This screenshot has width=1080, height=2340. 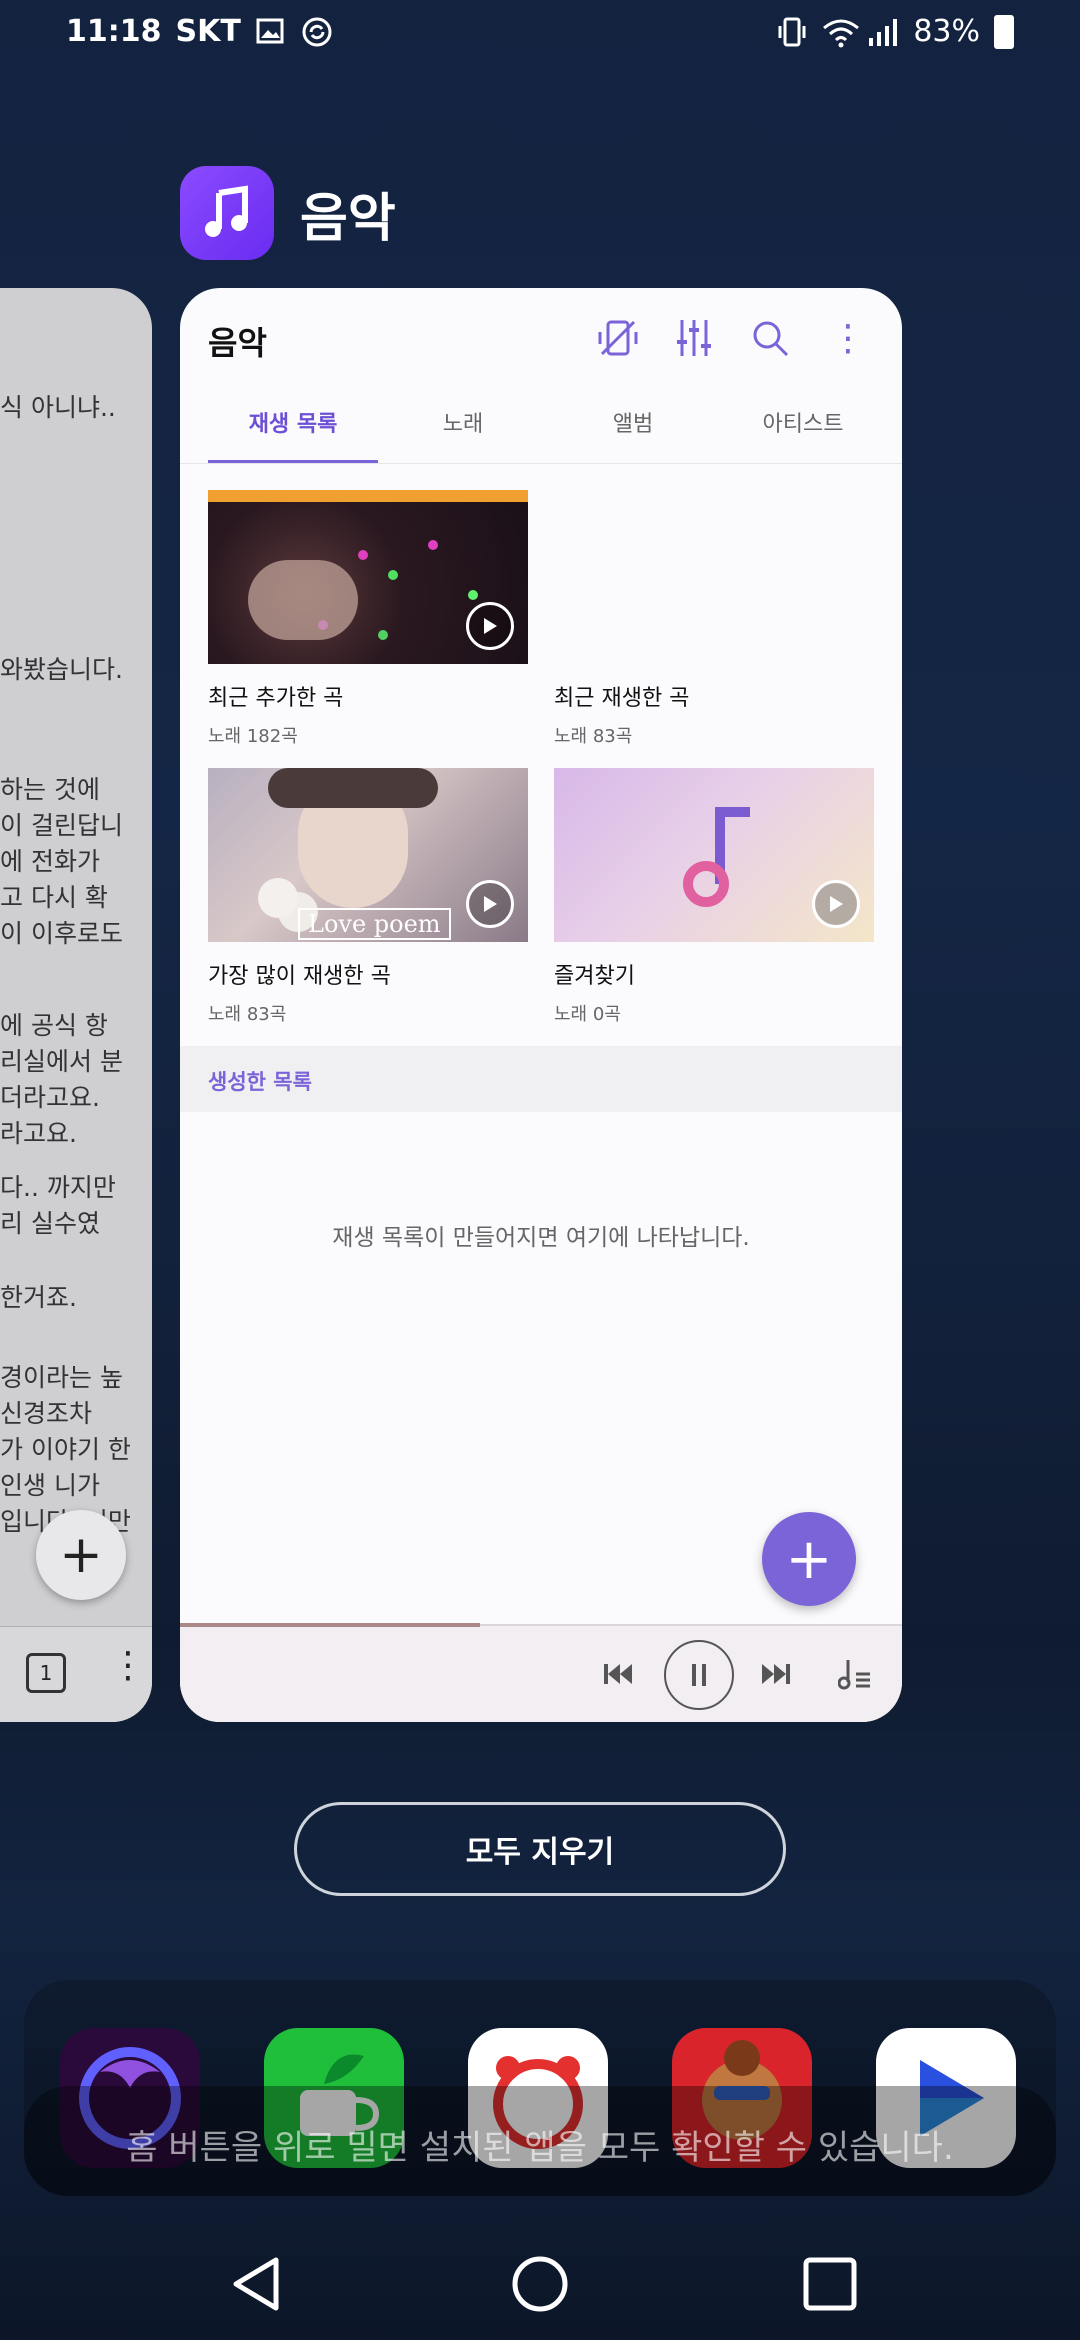 I want to click on text-line: 와봤습니다., so click(x=61, y=669).